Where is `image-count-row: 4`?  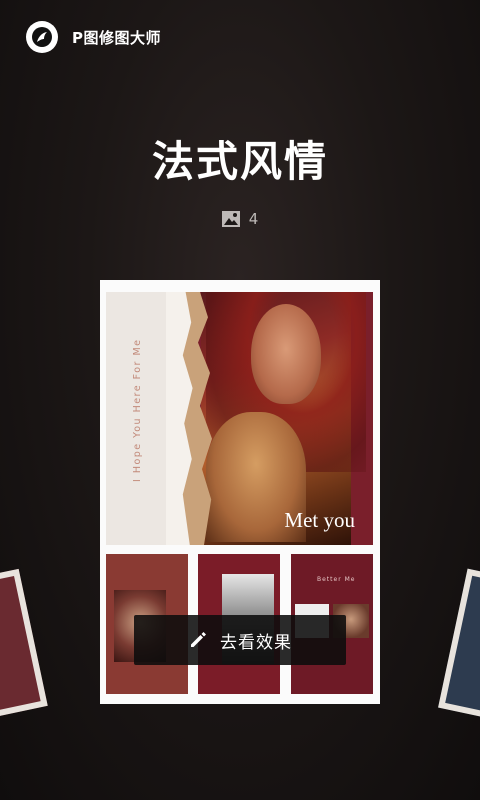
image-count-row: 4 is located at coordinates (240, 219).